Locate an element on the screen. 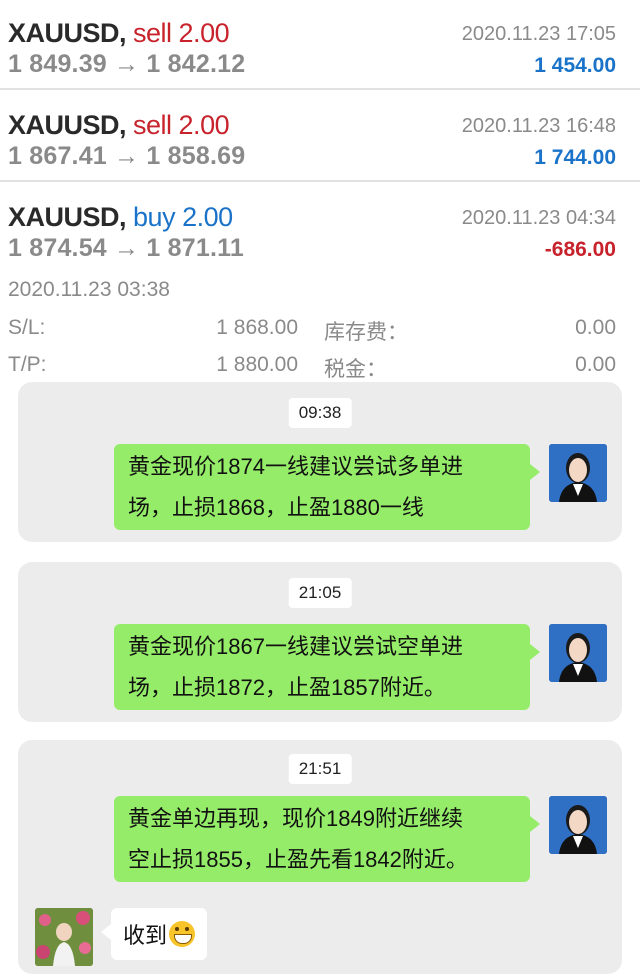  message-line: 黄金现价1867一线建议尝试空单进 is located at coordinates (295, 646).